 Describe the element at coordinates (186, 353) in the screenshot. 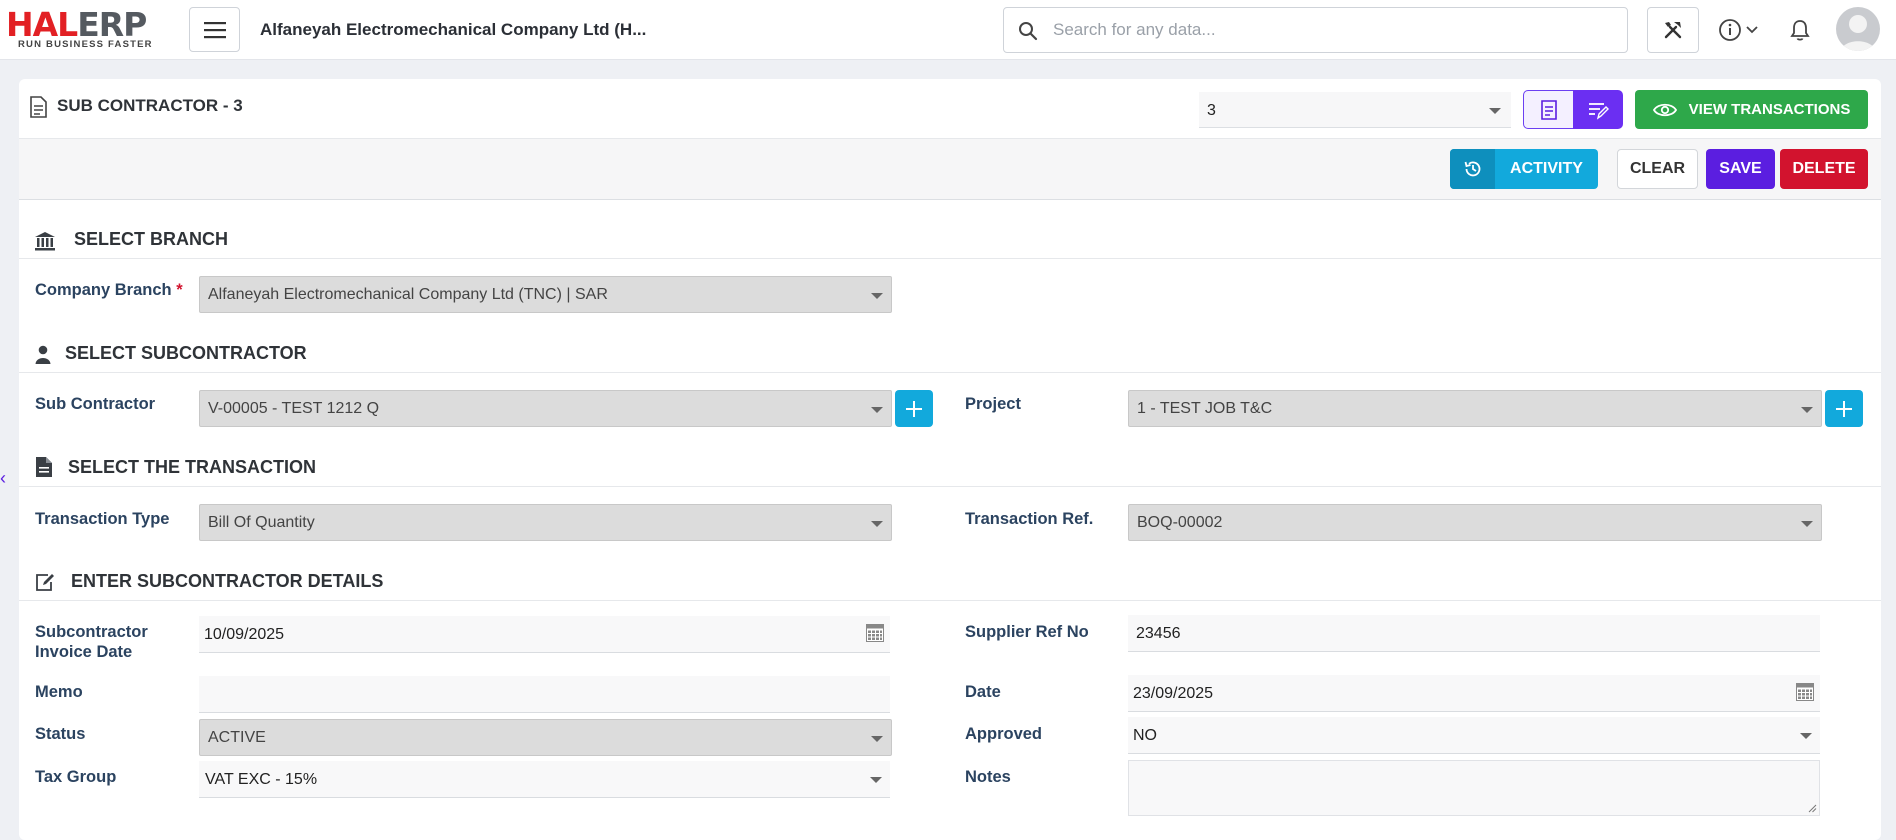

I see `section-title: SELECT SUBCONTRACTOR` at that location.